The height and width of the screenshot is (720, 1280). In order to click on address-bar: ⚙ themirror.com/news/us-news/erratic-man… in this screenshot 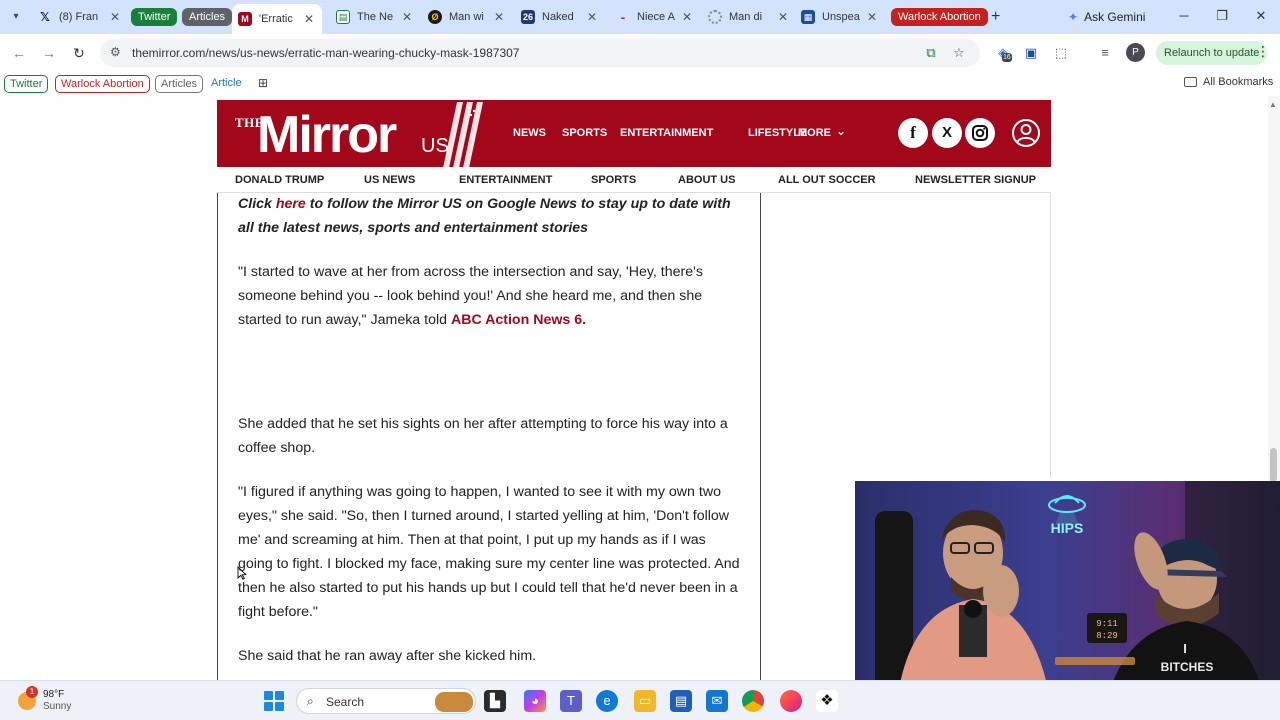, I will do `click(540, 53)`.